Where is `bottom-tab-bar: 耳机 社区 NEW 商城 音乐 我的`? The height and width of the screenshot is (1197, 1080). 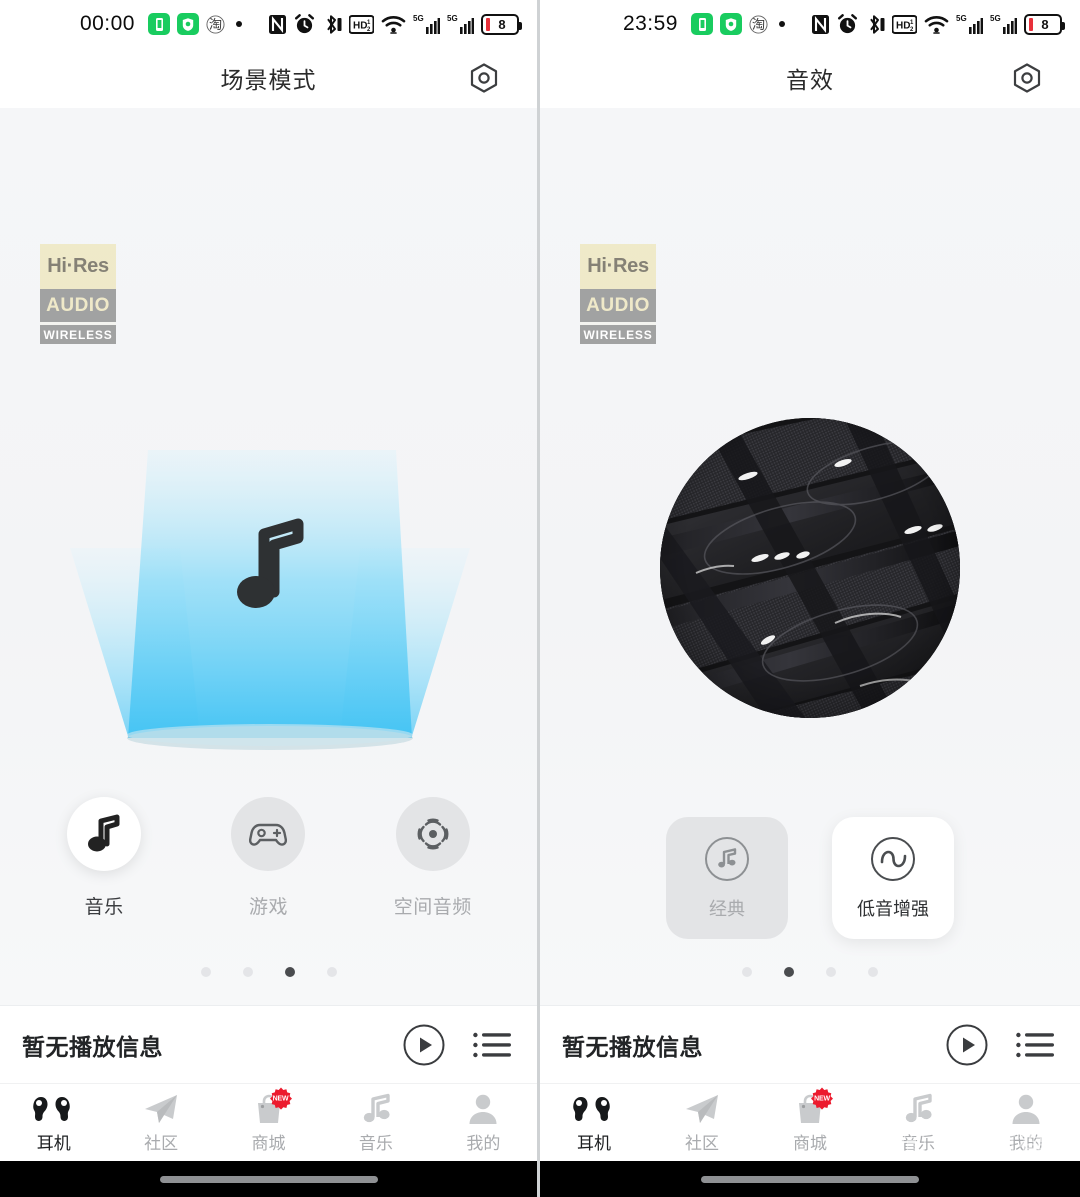 bottom-tab-bar: 耳机 社区 NEW 商城 音乐 我的 is located at coordinates (268, 1122).